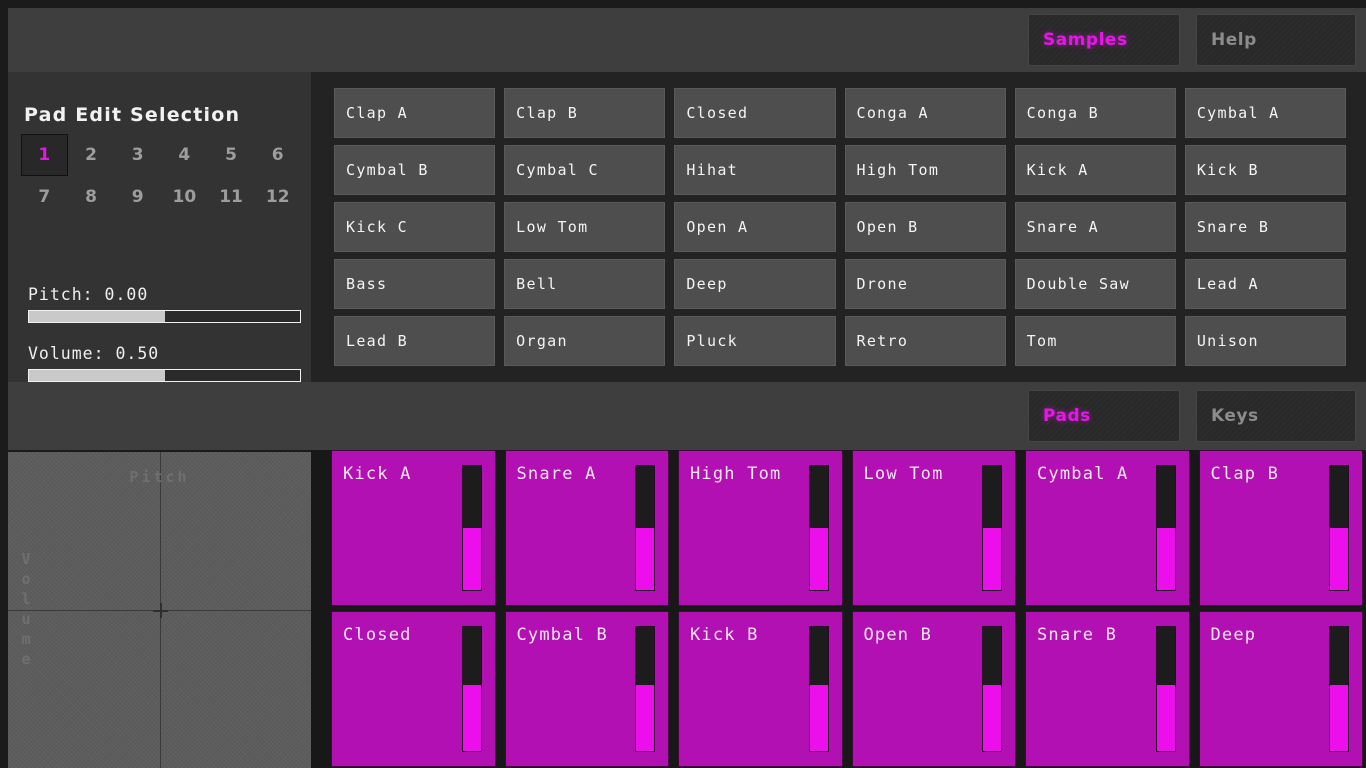 The image size is (1366, 768). Describe the element at coordinates (586, 689) in the screenshot. I see `performance-pad: Cymbal B` at that location.